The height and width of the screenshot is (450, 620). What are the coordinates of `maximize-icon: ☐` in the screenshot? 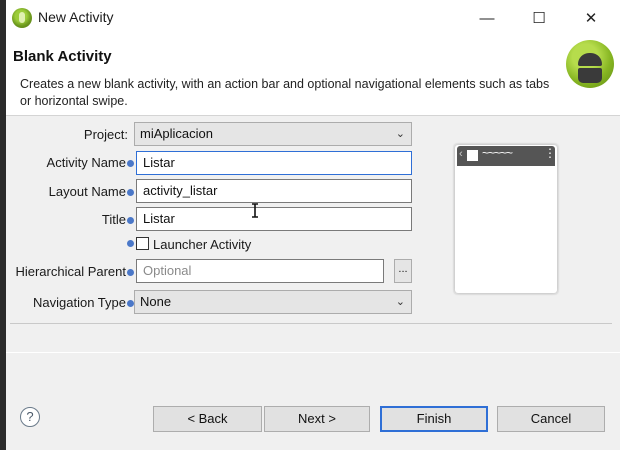 It's located at (539, 18).